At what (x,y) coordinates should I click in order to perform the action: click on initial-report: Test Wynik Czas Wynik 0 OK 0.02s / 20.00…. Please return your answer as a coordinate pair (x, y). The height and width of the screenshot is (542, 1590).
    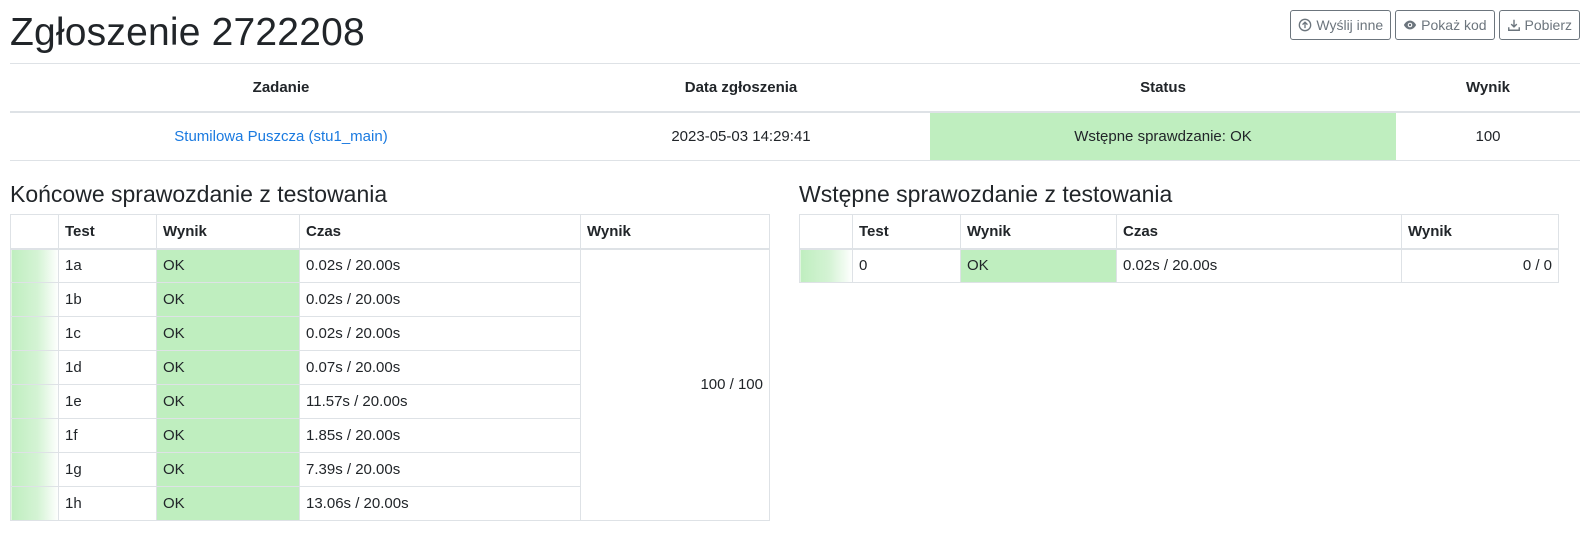
    Looking at the image, I should click on (1179, 248).